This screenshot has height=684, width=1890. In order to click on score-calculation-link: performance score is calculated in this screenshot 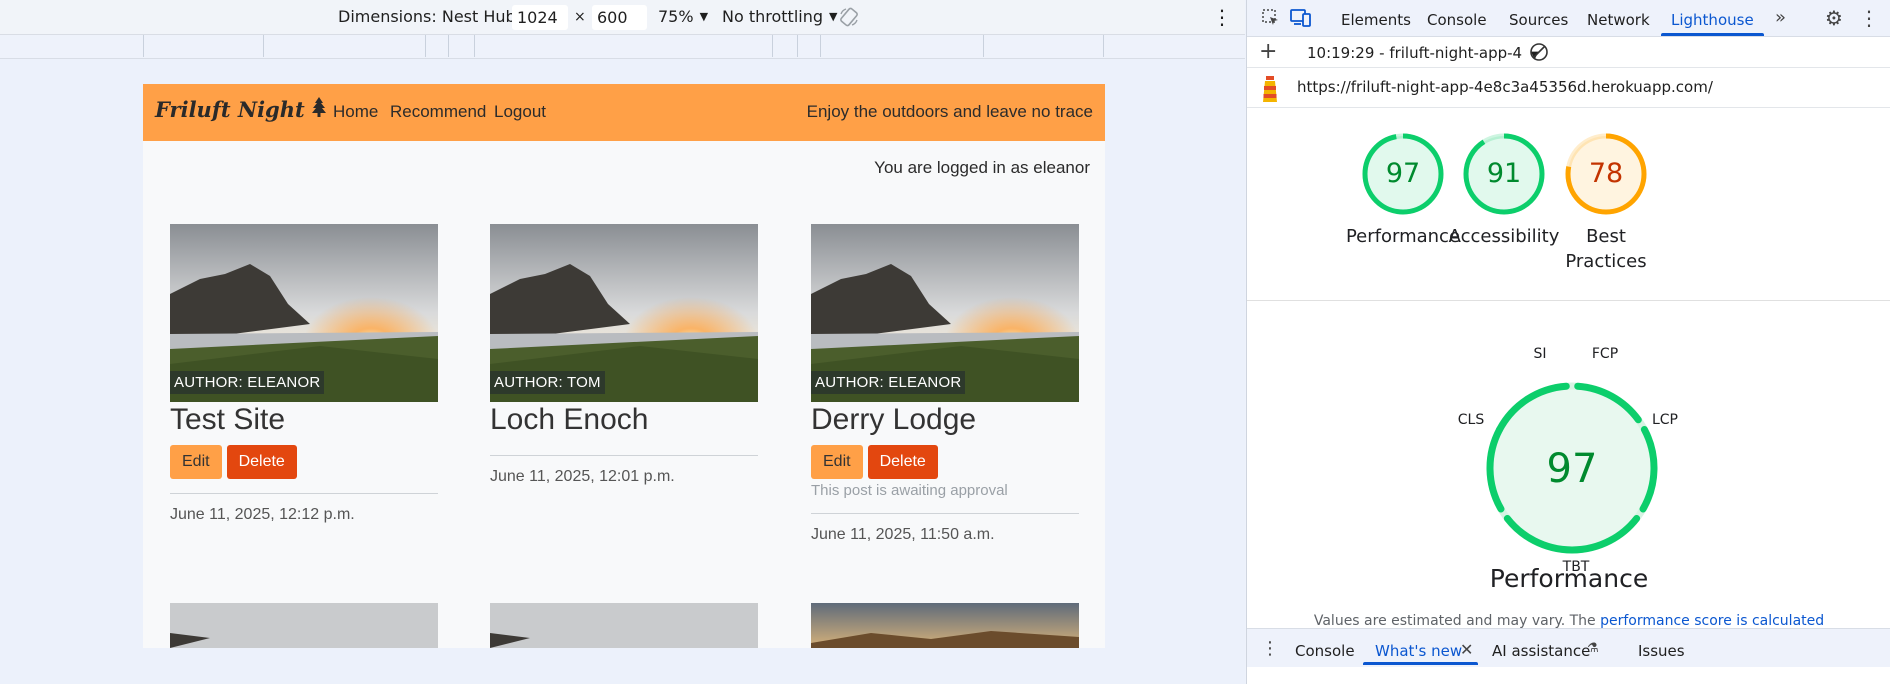, I will do `click(1712, 620)`.